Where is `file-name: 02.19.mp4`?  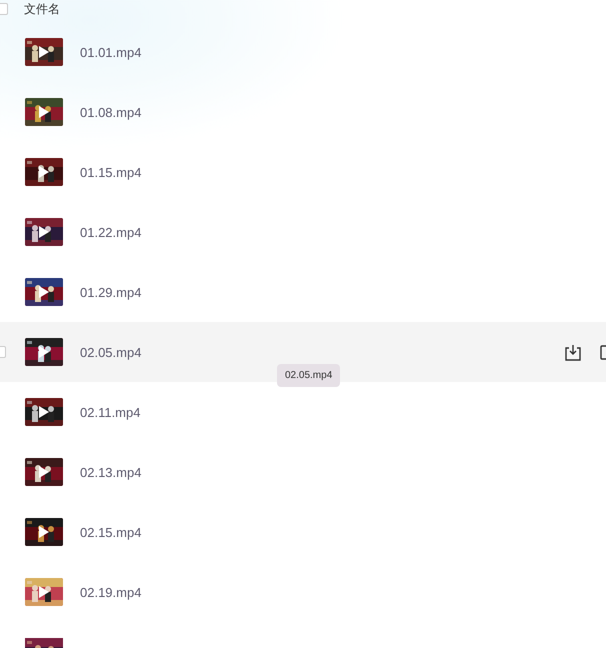
file-name: 02.19.mp4 is located at coordinates (111, 592).